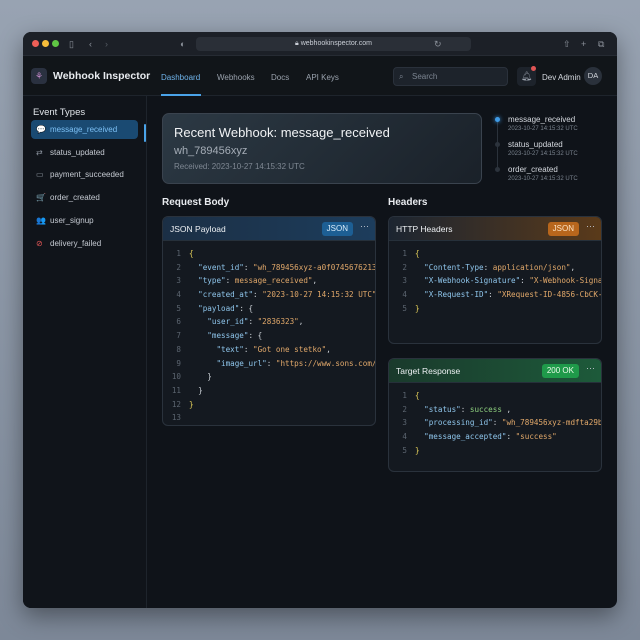 This screenshot has height=640, width=640. Describe the element at coordinates (40, 175) in the screenshot. I see `payment-icon: ▭` at that location.